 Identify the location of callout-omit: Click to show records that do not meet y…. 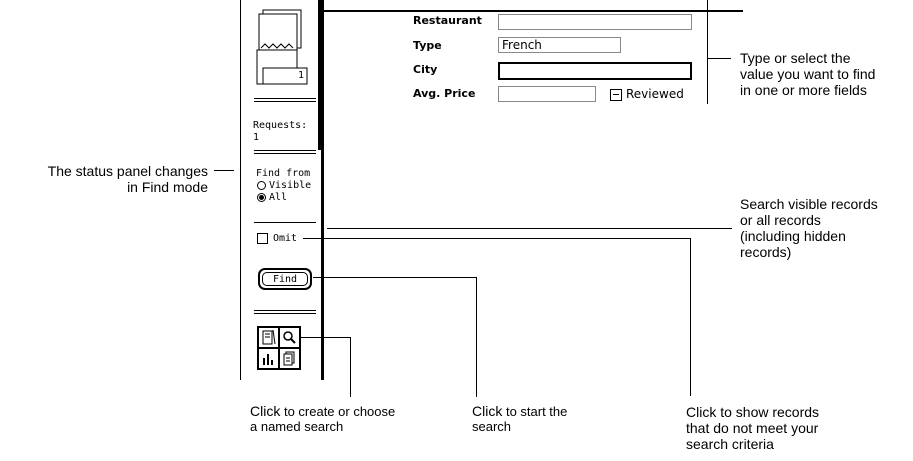
(786, 428).